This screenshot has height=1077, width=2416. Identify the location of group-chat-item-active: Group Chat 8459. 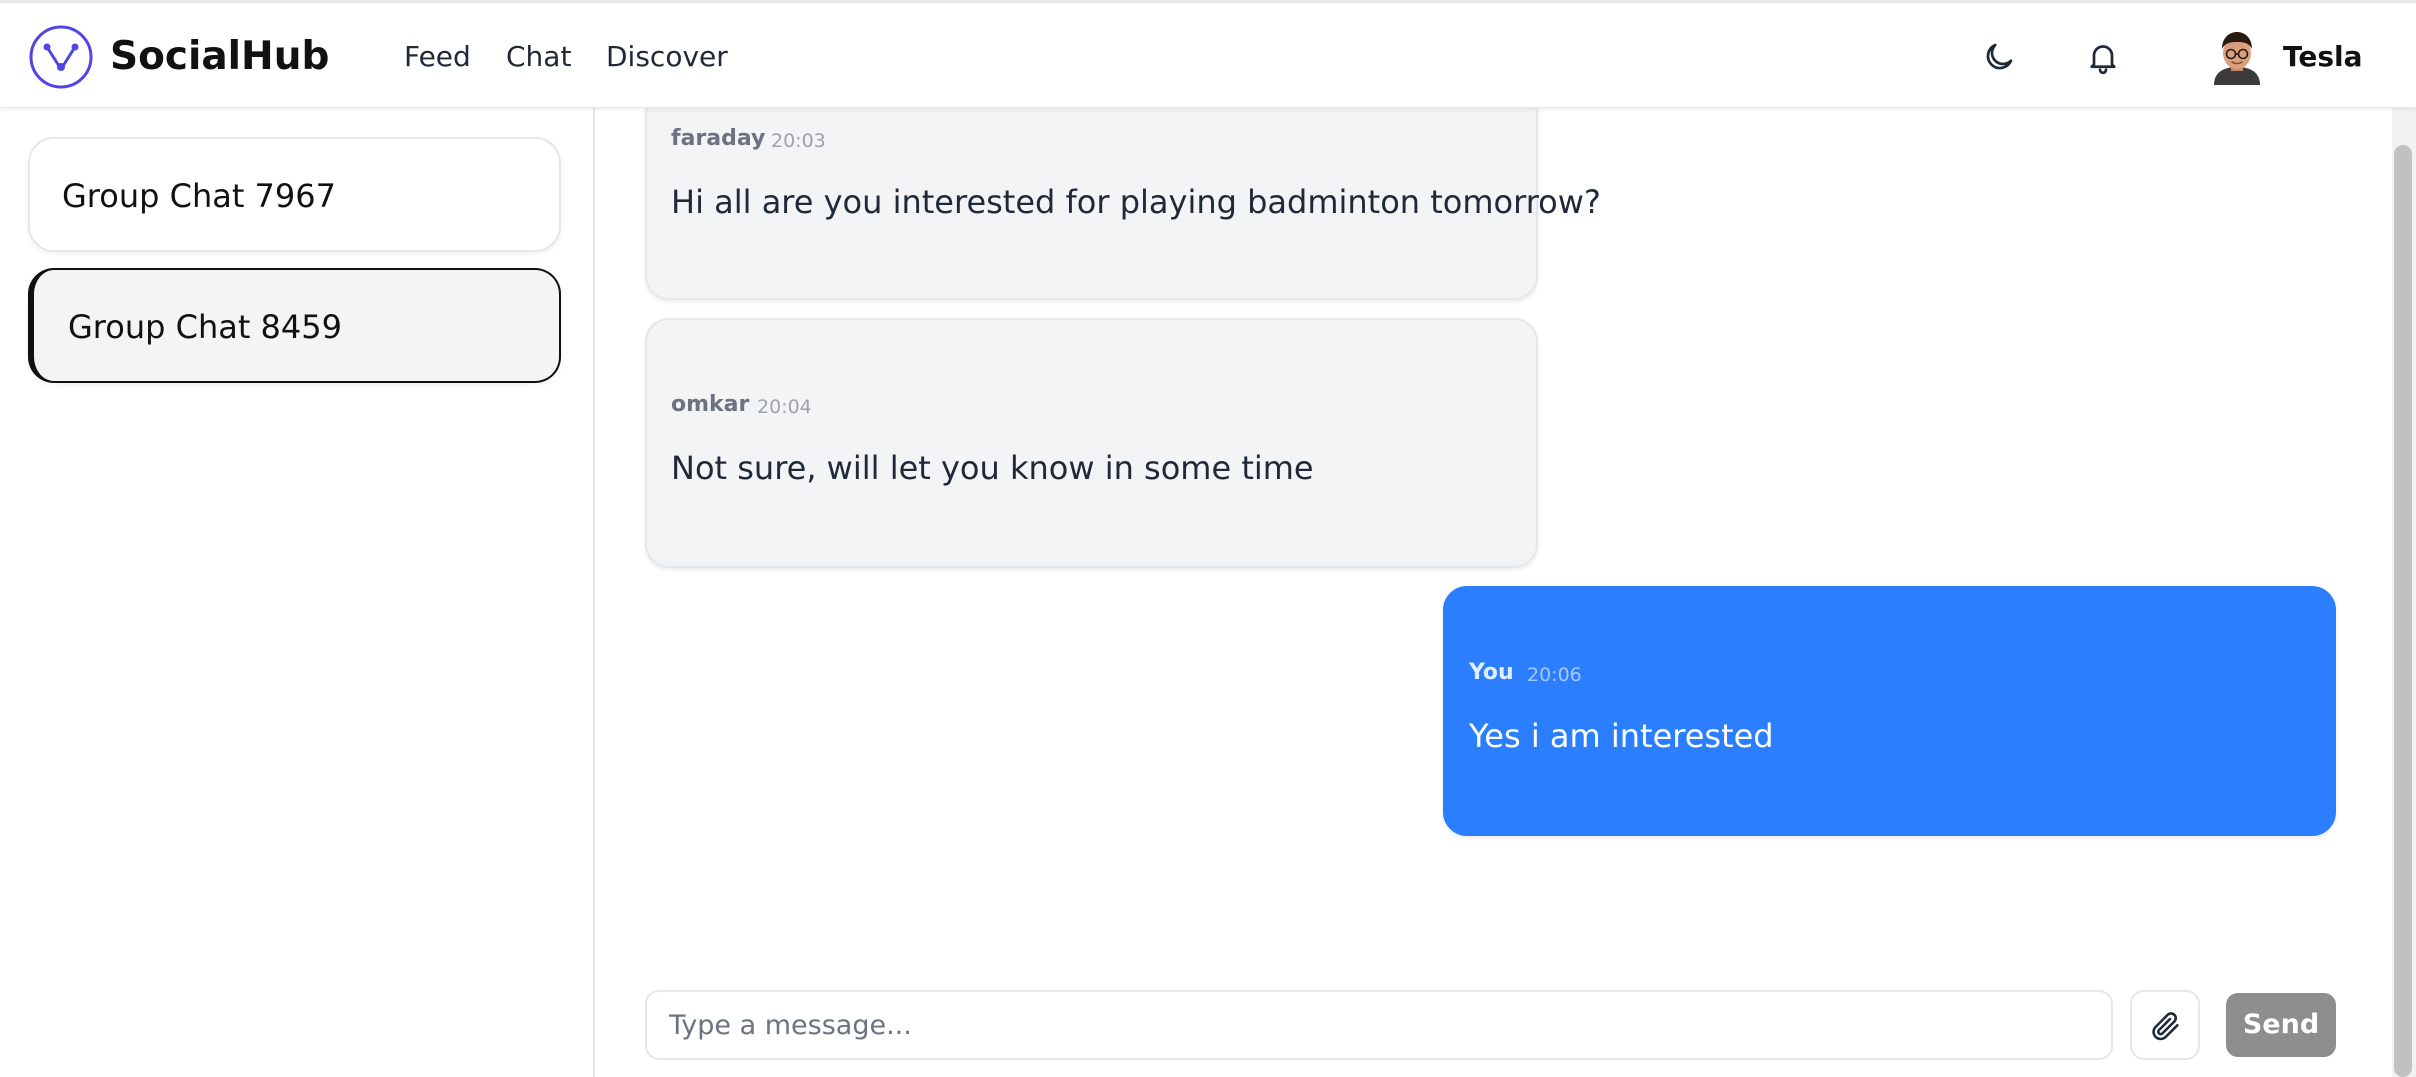
(294, 325).